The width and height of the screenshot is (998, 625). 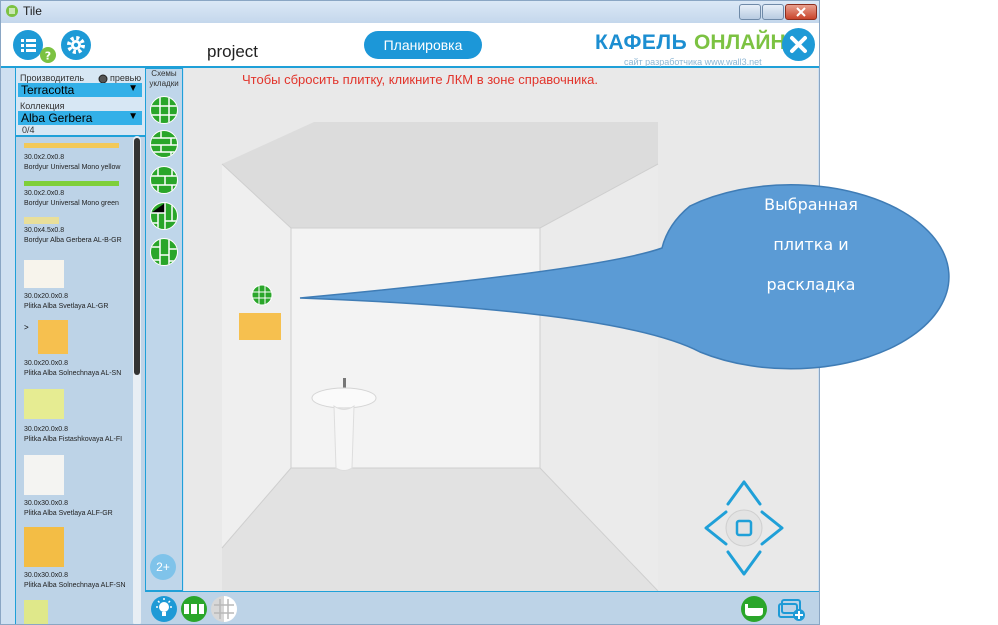 I want to click on title-bar: Tile, so click(x=410, y=12).